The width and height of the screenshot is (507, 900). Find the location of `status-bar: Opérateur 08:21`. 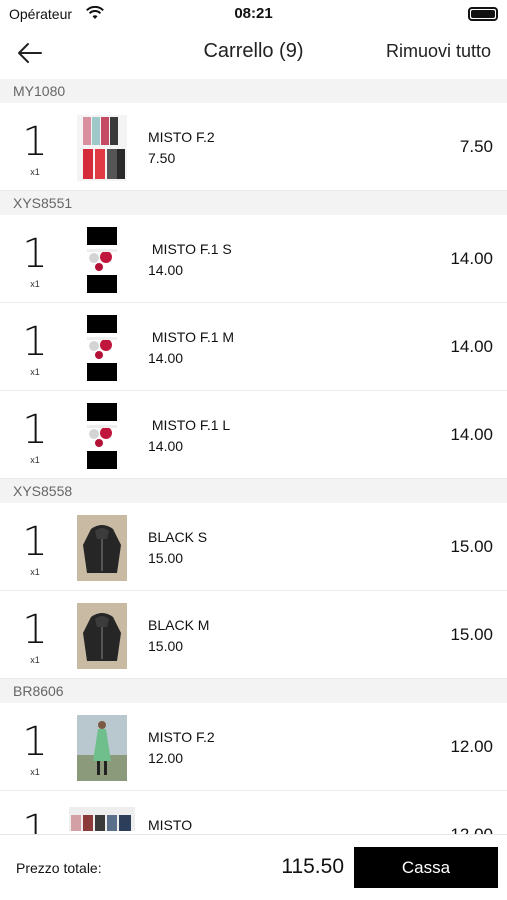

status-bar: Opérateur 08:21 is located at coordinates (253, 14).